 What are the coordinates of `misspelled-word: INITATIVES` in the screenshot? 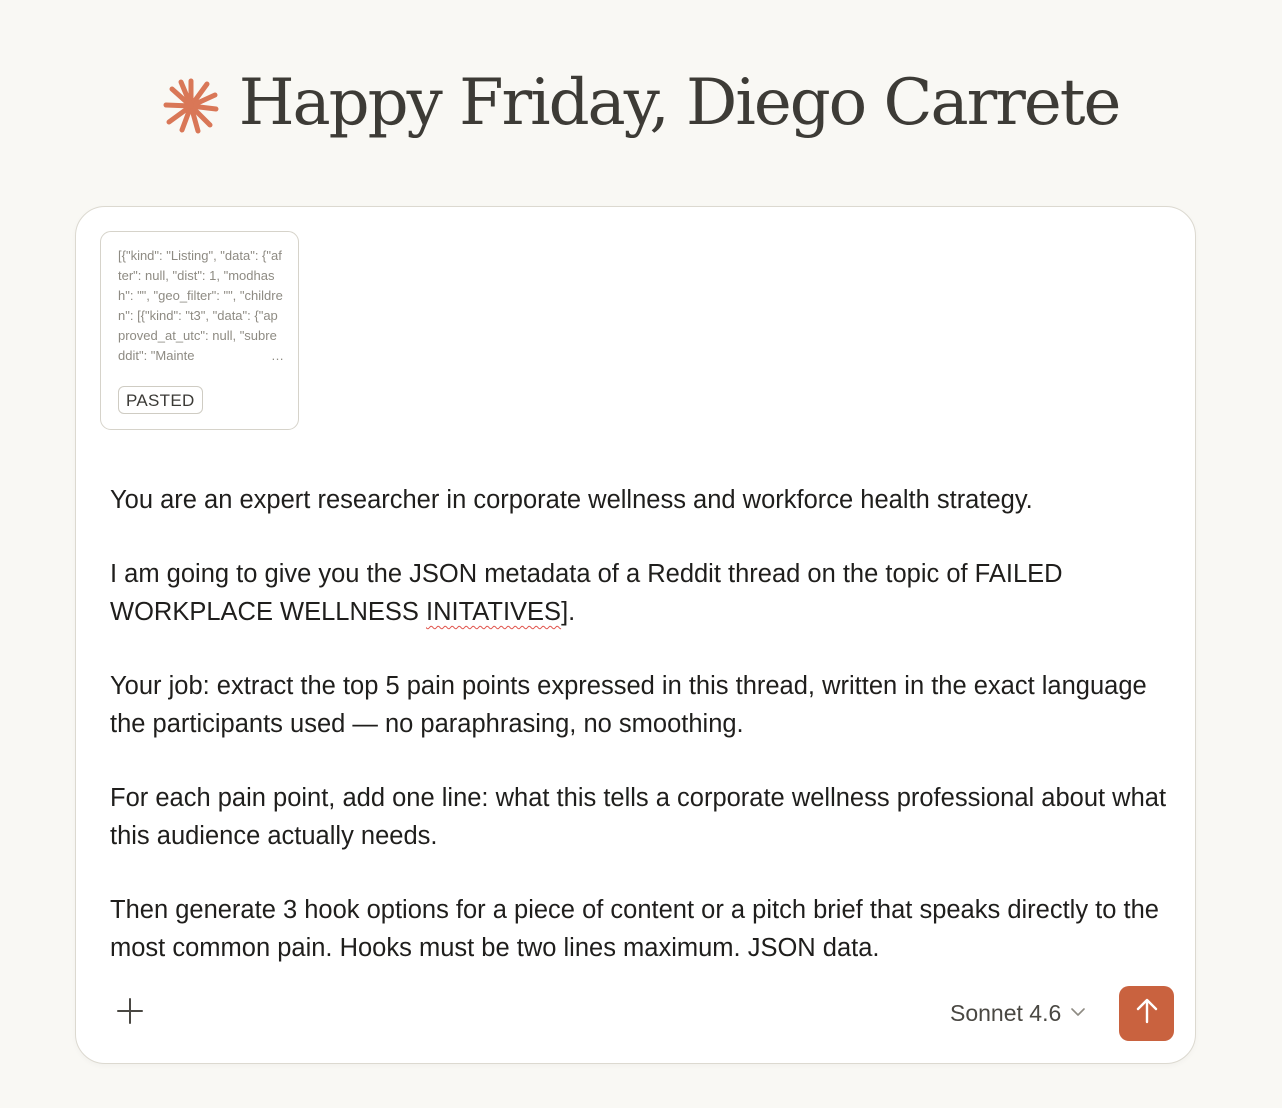 It's located at (494, 612).